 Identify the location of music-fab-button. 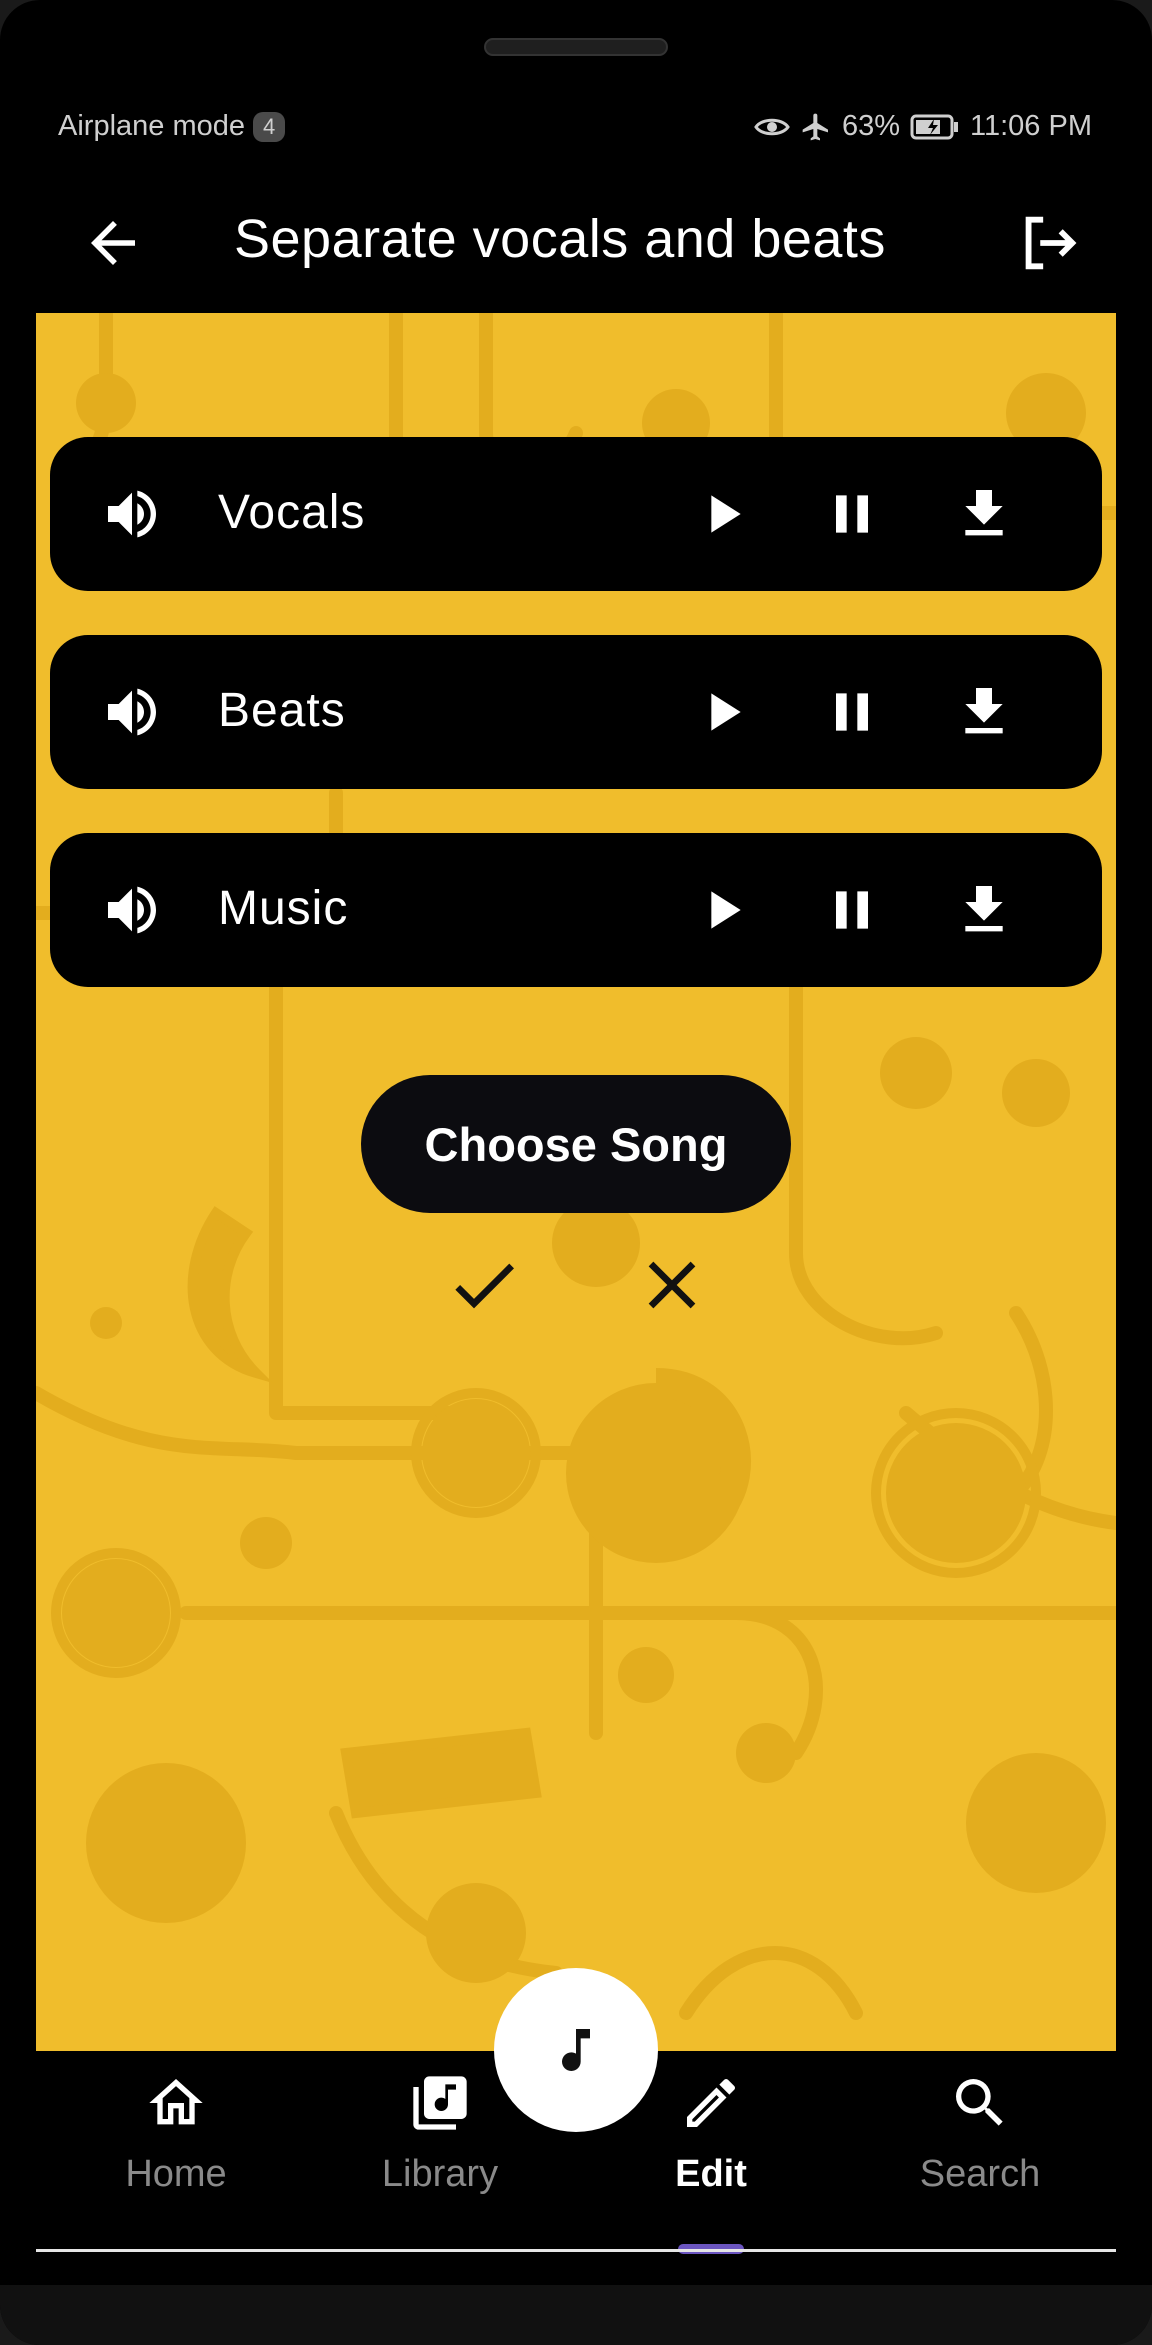
(576, 2050).